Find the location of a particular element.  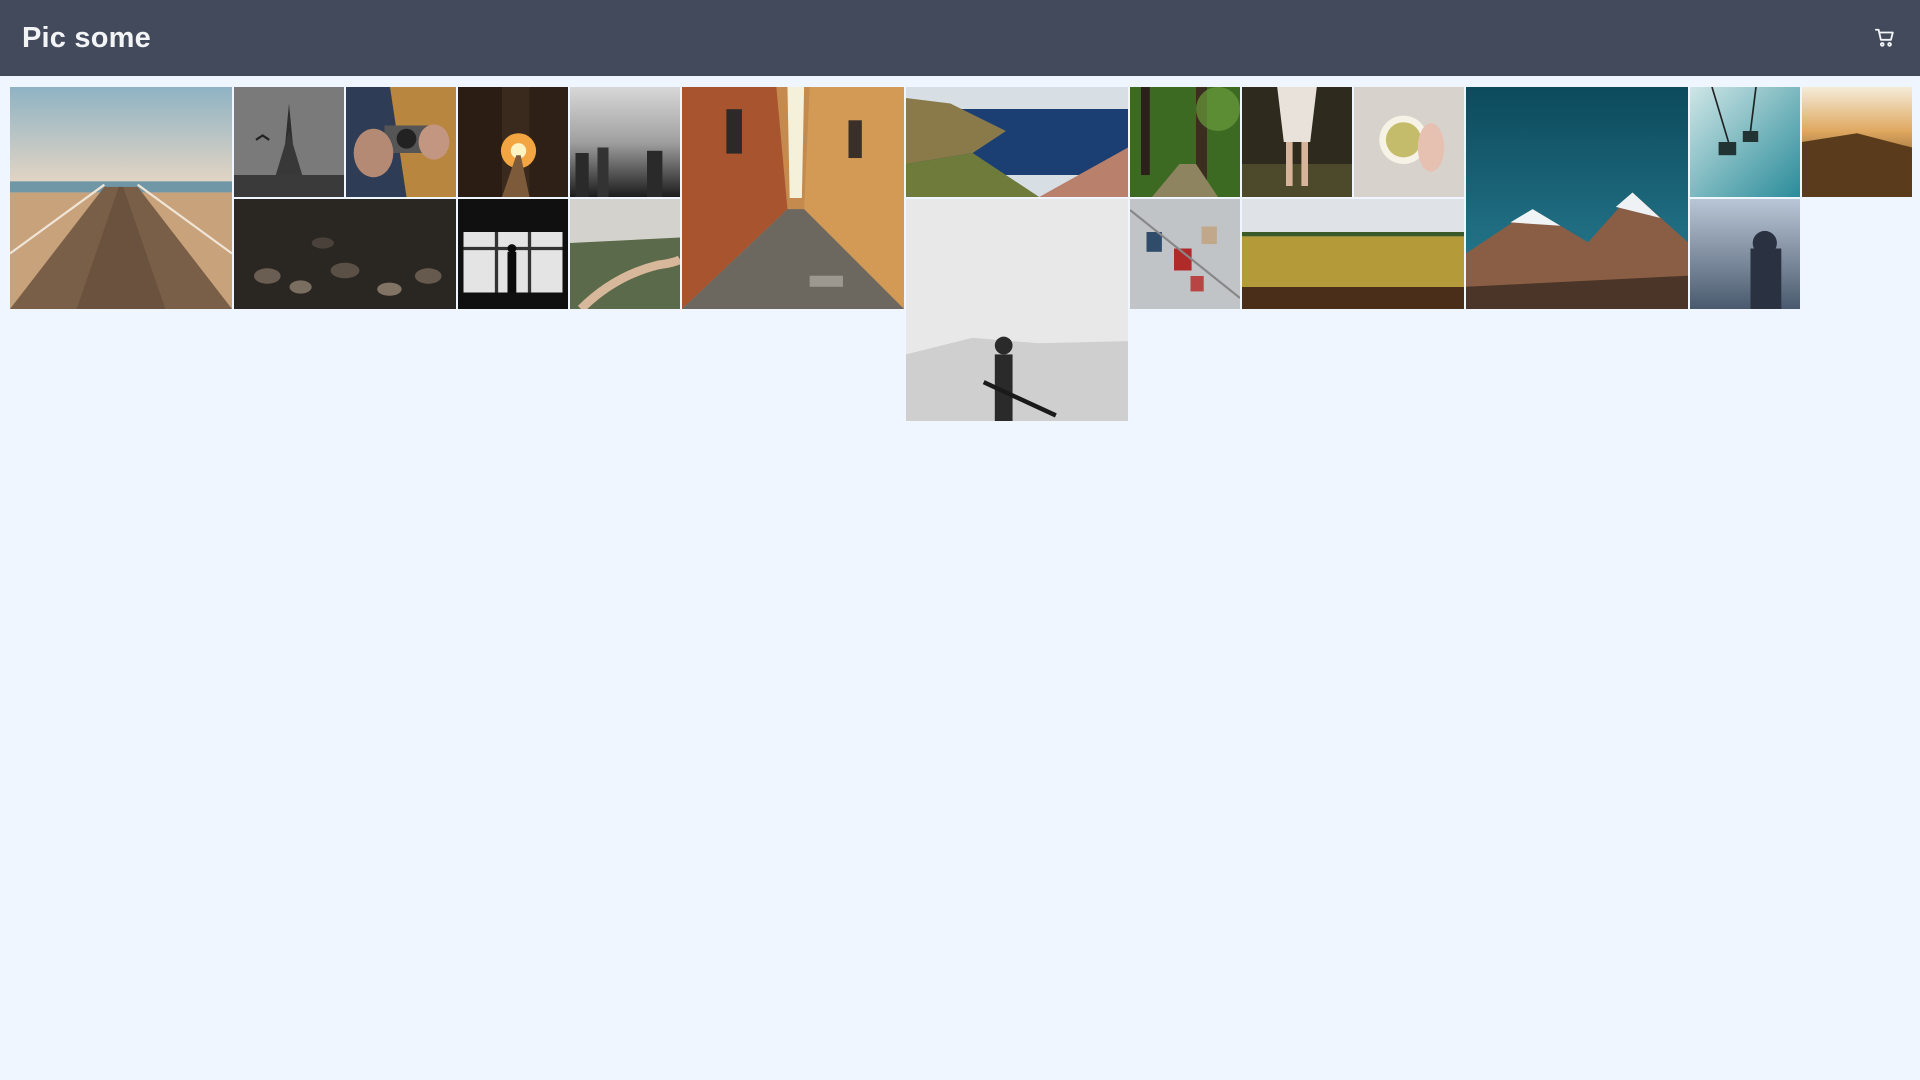

photo-foggy-city-bw is located at coordinates (625, 142).